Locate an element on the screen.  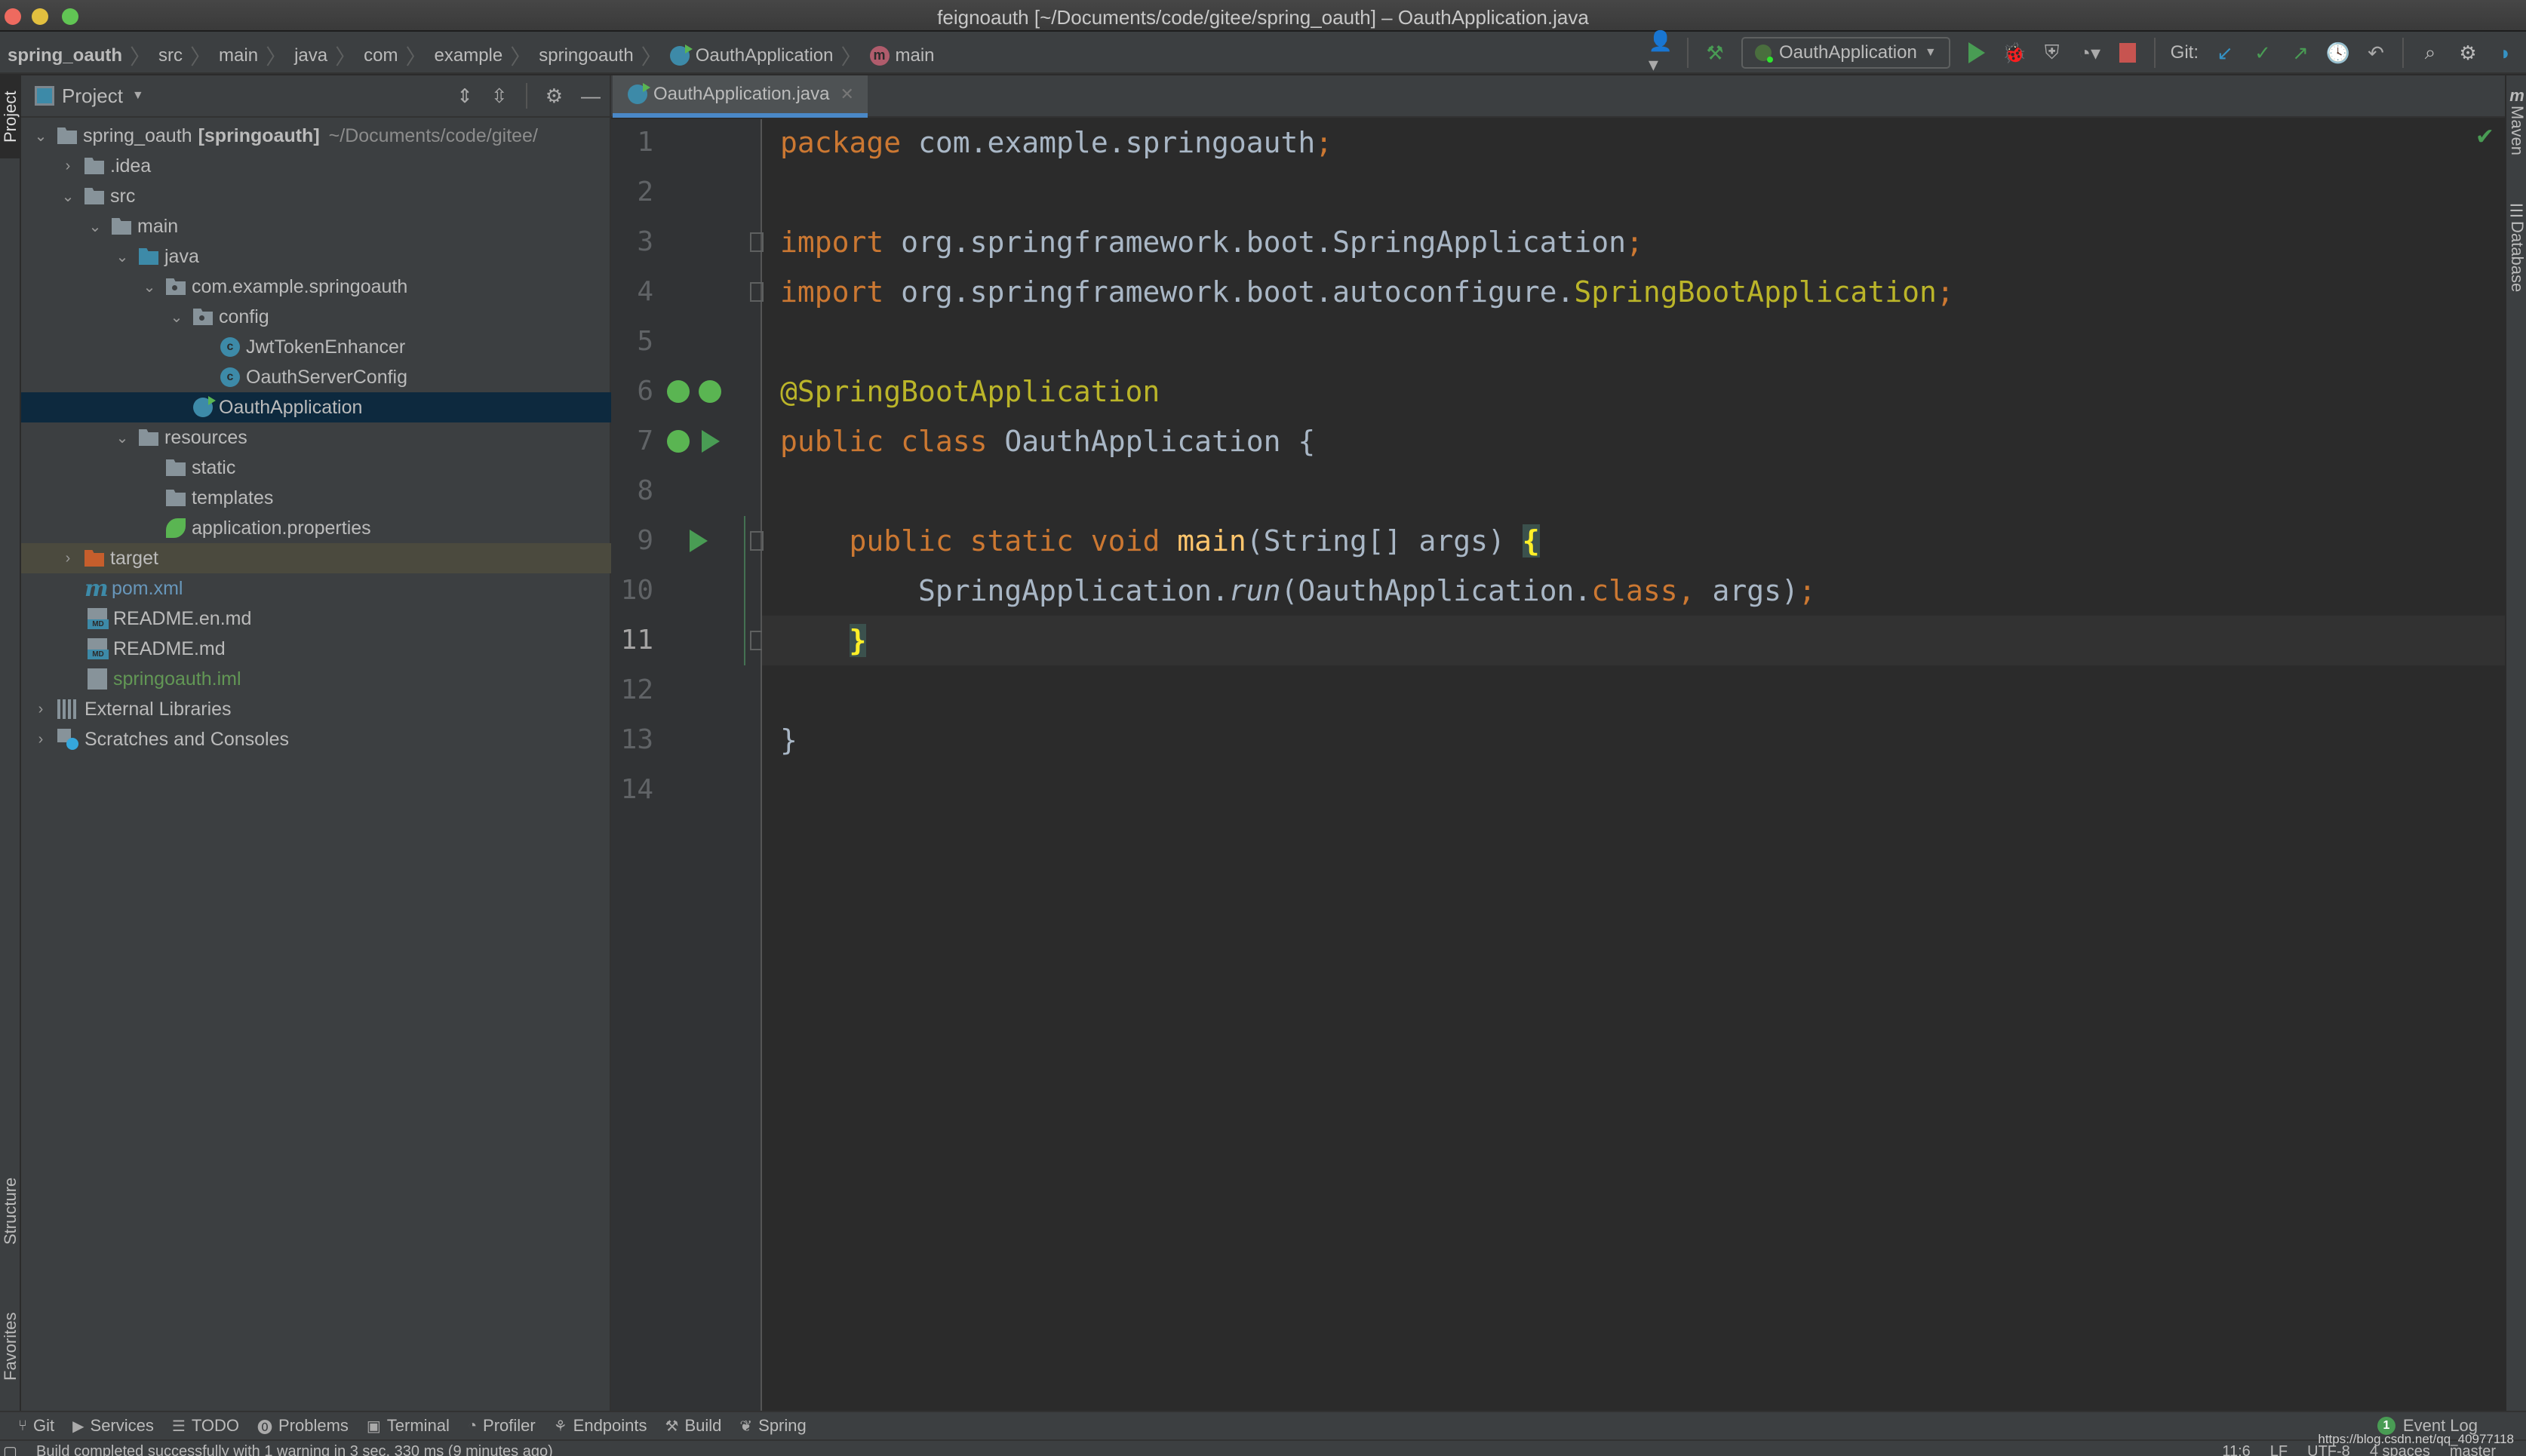
services-tool-button: ▶ Services is located at coordinates (113, 1426).